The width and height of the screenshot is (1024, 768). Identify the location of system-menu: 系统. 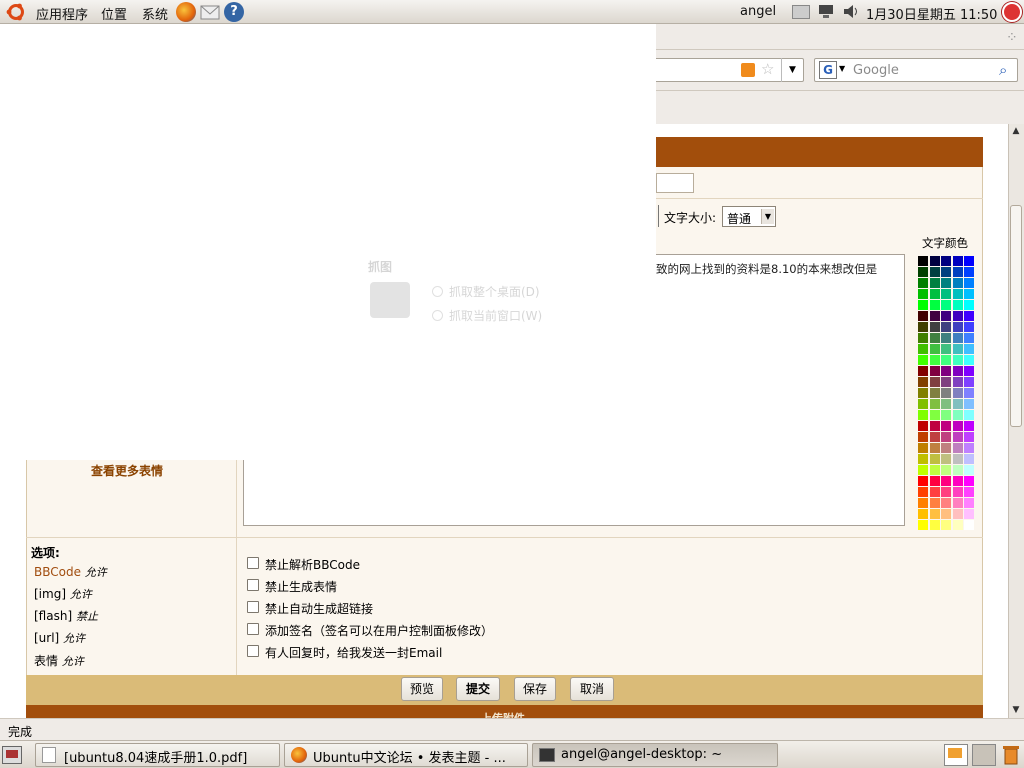
(155, 13).